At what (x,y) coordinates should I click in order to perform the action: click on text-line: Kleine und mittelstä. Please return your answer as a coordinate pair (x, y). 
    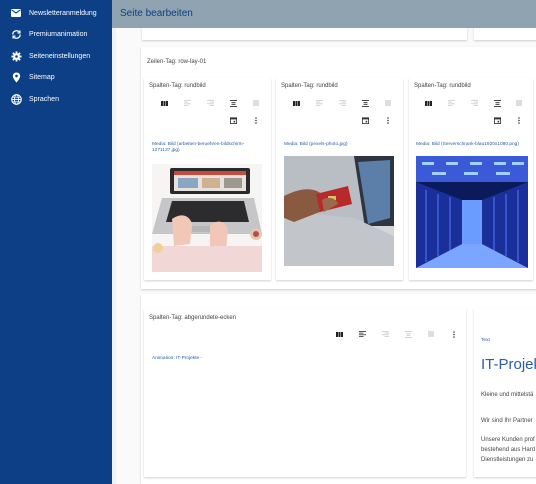
    Looking at the image, I should click on (507, 395).